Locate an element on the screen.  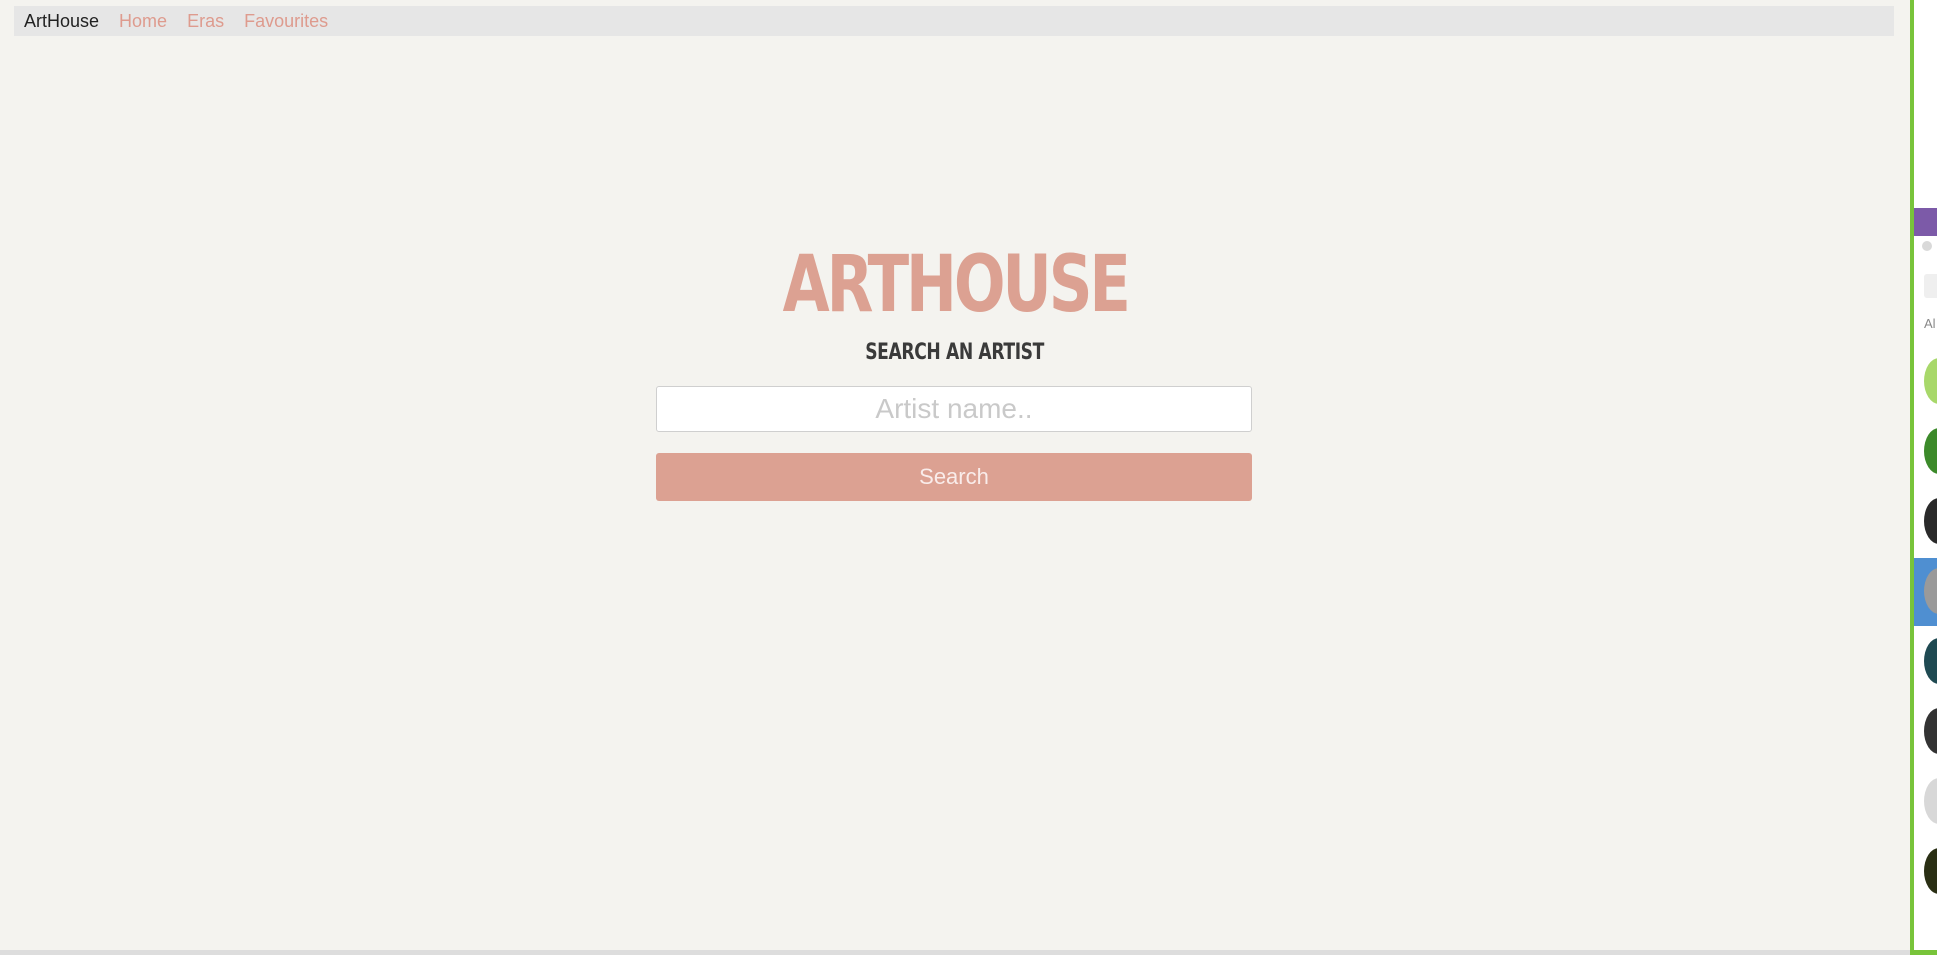
side-window-header is located at coordinates (1925, 222).